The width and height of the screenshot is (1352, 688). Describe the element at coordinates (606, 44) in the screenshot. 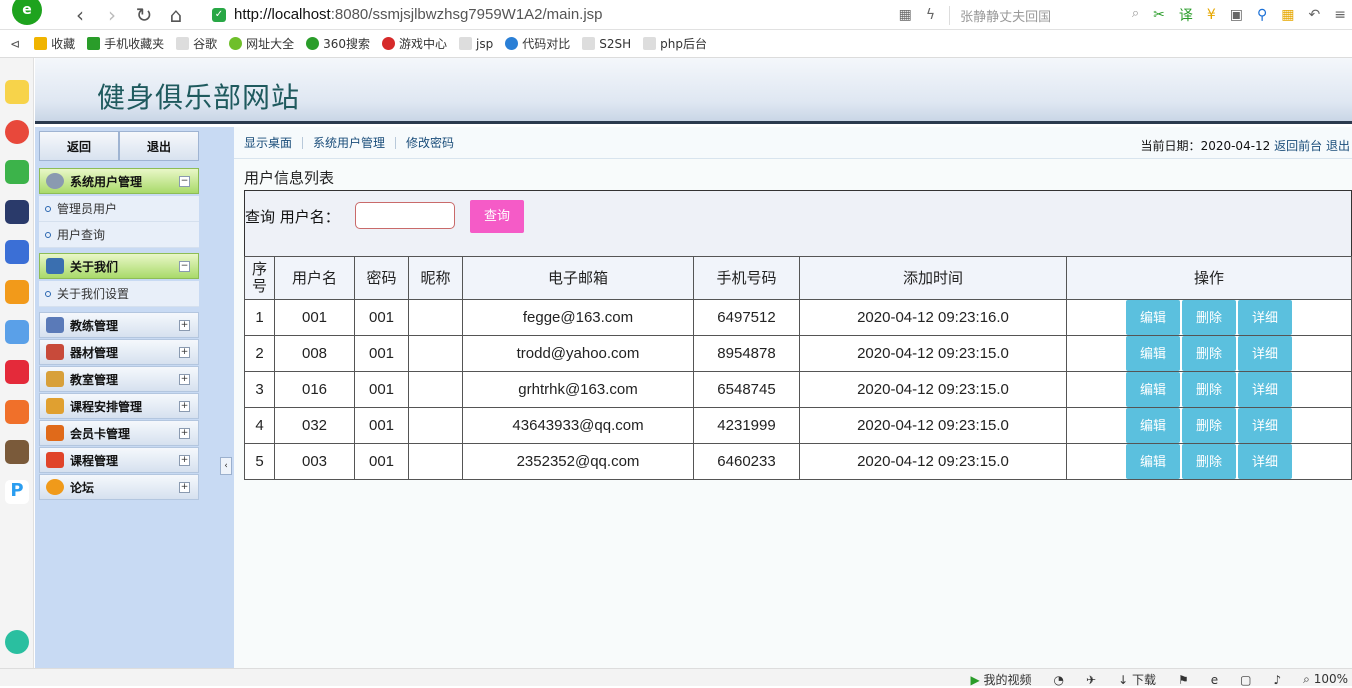

I see `bookmark-item: S2SH` at that location.